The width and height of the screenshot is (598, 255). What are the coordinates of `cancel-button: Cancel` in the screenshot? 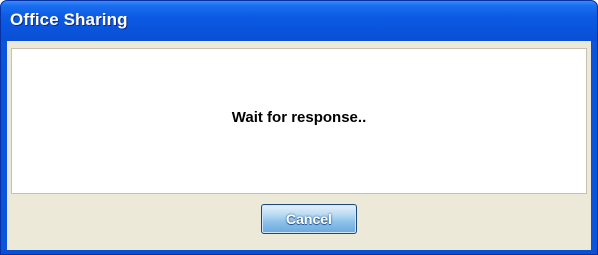 It's located at (309, 219).